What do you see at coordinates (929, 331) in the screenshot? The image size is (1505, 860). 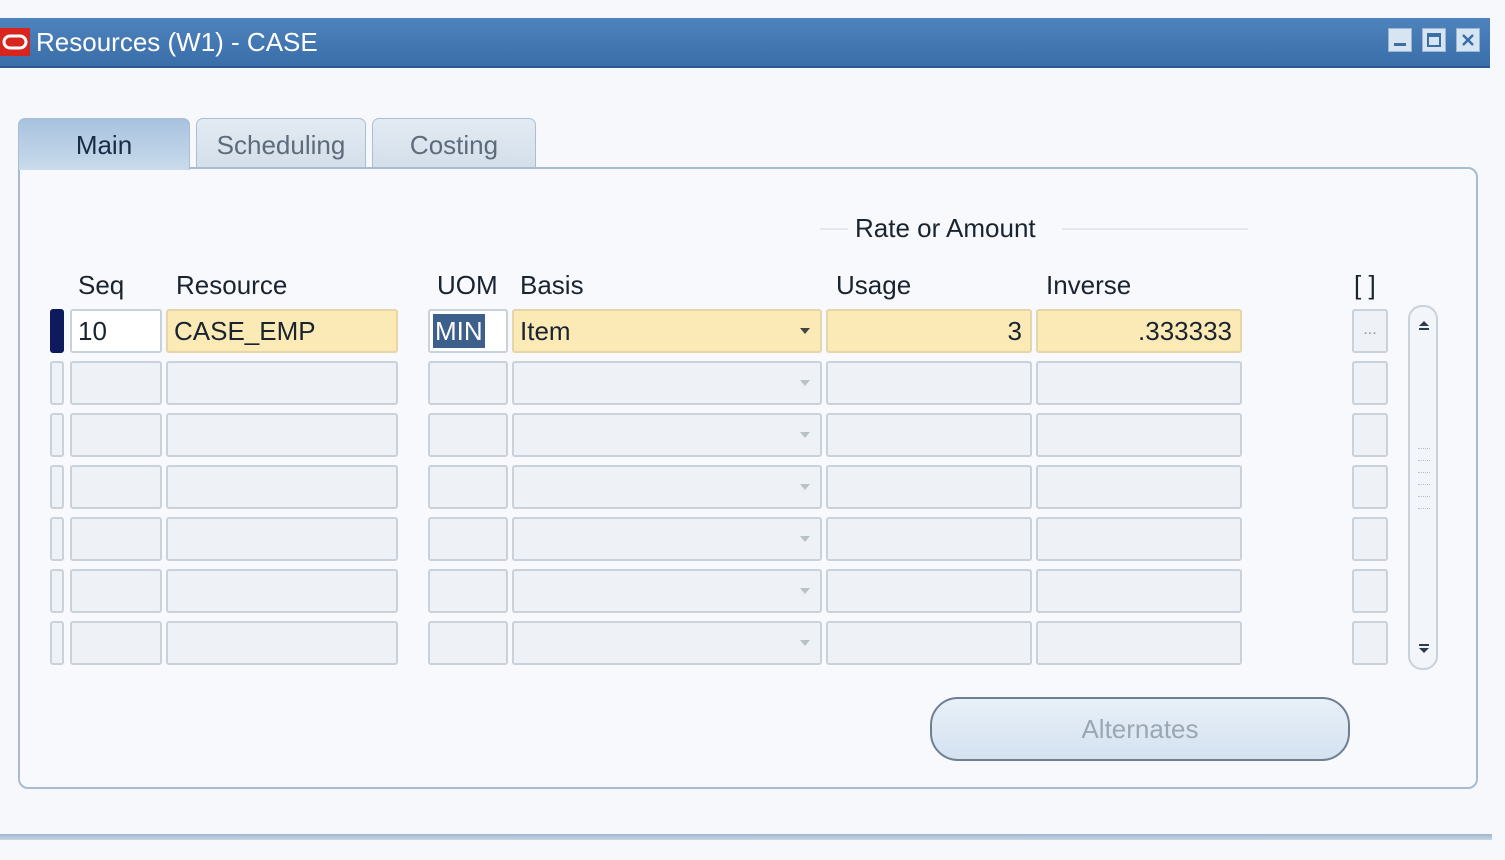 I see `usage-field: 3` at bounding box center [929, 331].